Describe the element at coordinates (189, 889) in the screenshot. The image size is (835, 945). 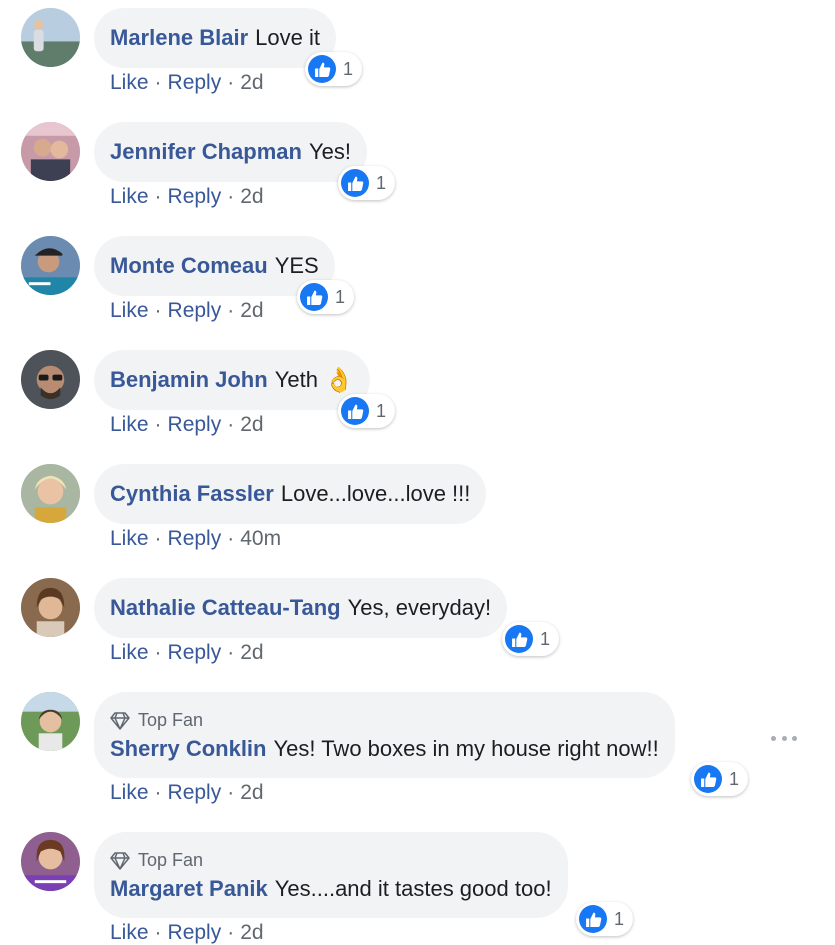
I see `author-name: Margaret Panik` at that location.